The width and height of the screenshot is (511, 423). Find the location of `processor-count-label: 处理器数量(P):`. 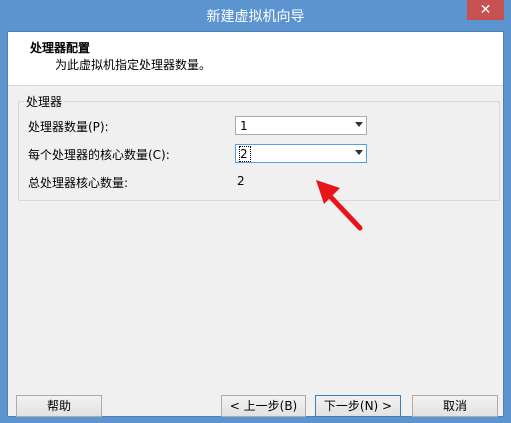

processor-count-label: 处理器数量(P): is located at coordinates (68, 127).